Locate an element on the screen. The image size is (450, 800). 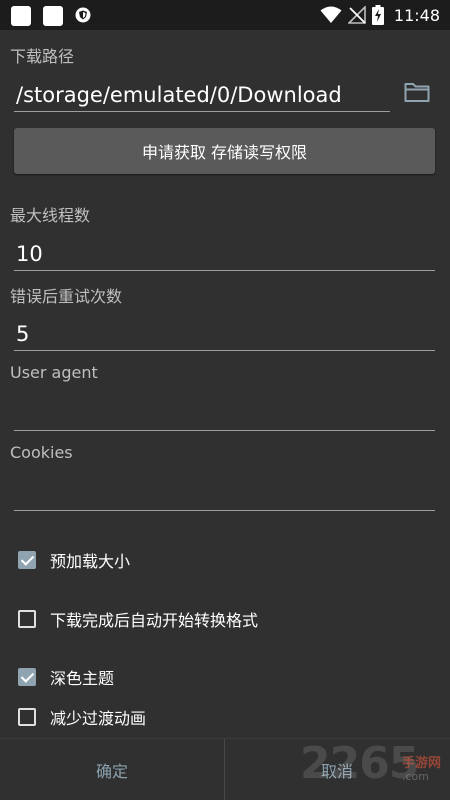
user-agent-input is located at coordinates (224, 412).